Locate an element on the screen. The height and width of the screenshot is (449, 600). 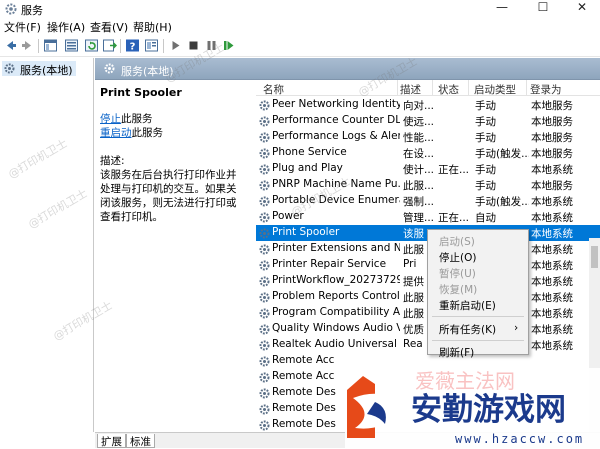
maximize-button: ☐ is located at coordinates (543, 8).